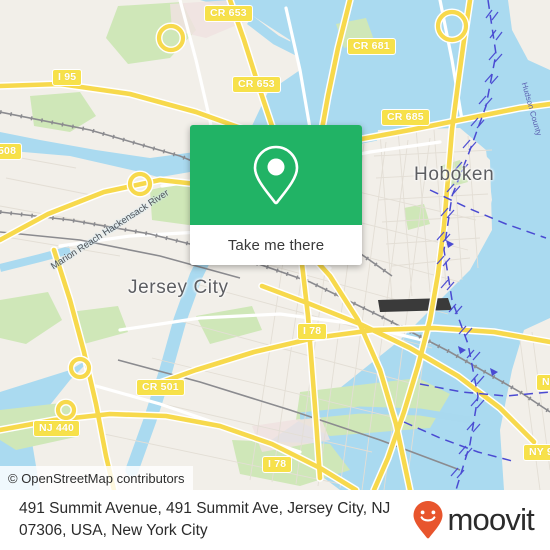 This screenshot has height=550, width=550. What do you see at coordinates (371, 46) in the screenshot?
I see `road-shield-cr-681: CR 681` at bounding box center [371, 46].